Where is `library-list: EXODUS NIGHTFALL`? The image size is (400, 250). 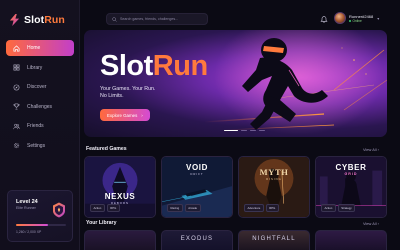
library-list: EXODUS NIGHTFALL is located at coordinates (235, 240).